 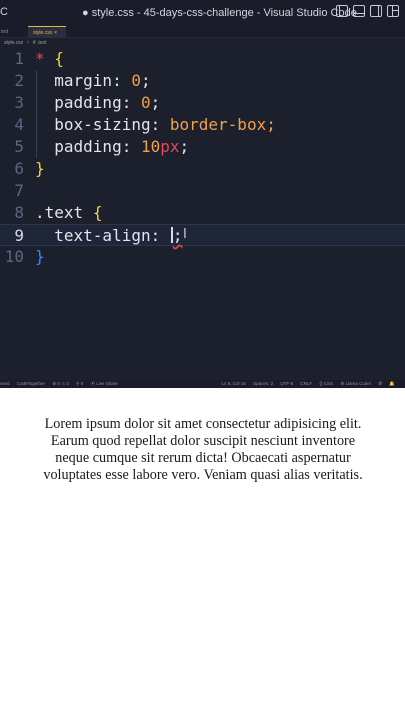 I want to click on notifications-bell-icon: 🔔, so click(x=392, y=383).